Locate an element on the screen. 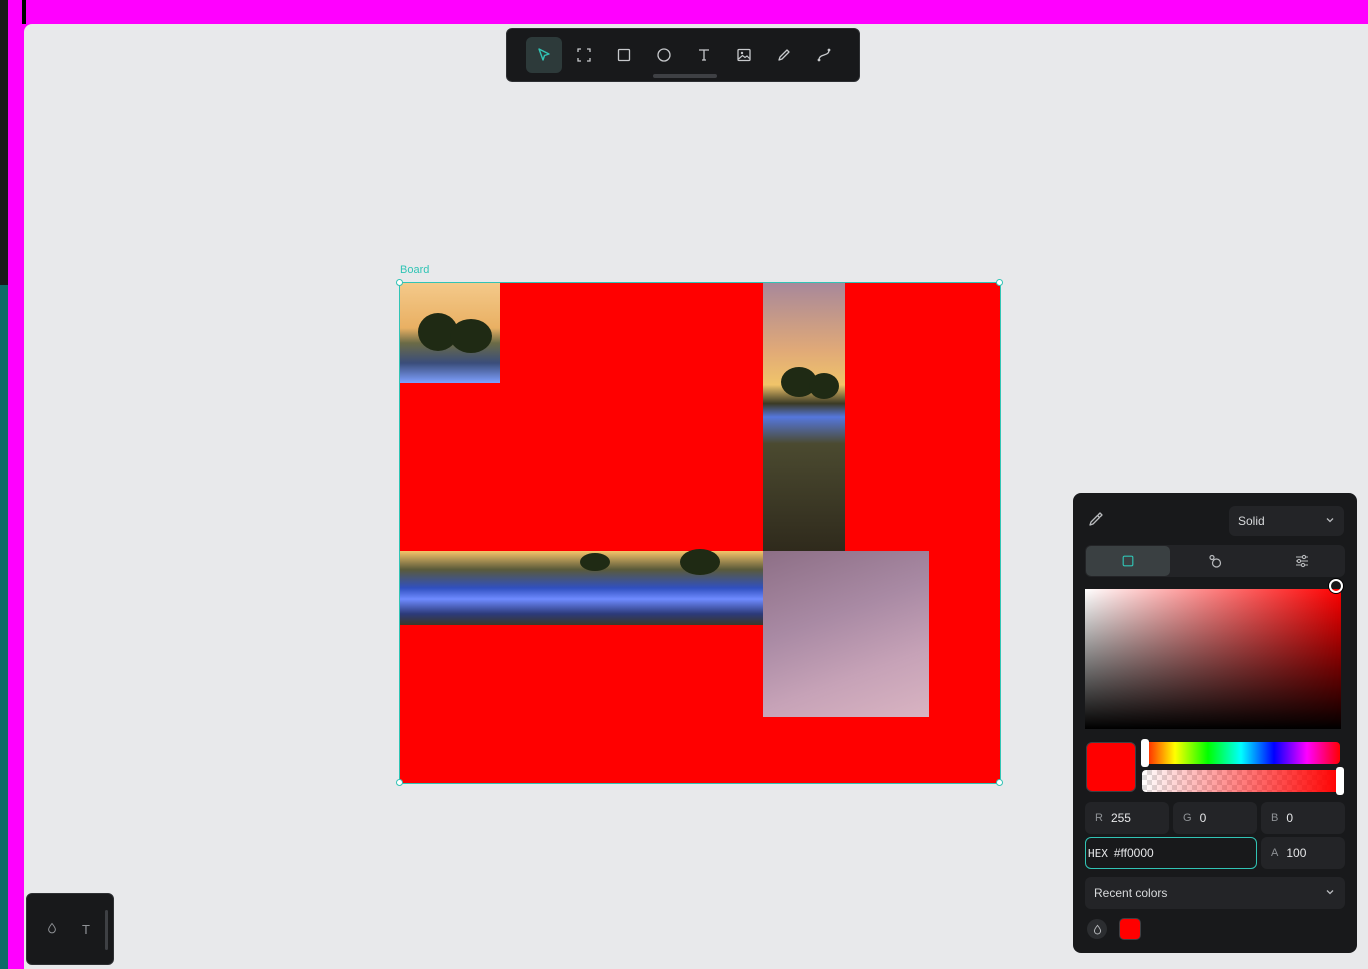 The image size is (1368, 969). hex-value: #ff0000 is located at coordinates (1133, 853).